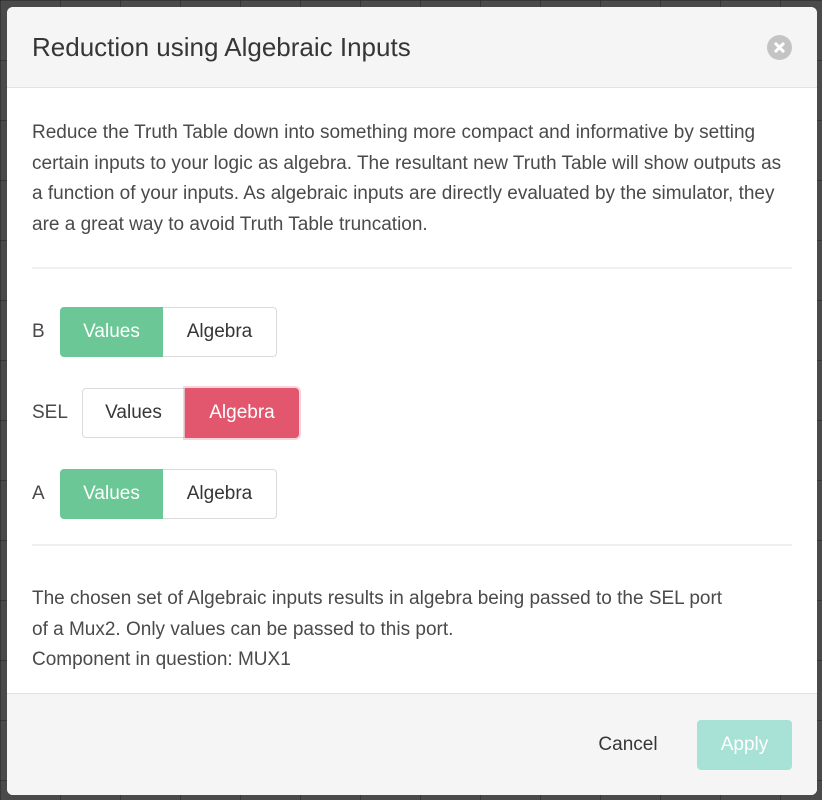  What do you see at coordinates (220, 332) in the screenshot?
I see `b-algebra-button: Algebra` at bounding box center [220, 332].